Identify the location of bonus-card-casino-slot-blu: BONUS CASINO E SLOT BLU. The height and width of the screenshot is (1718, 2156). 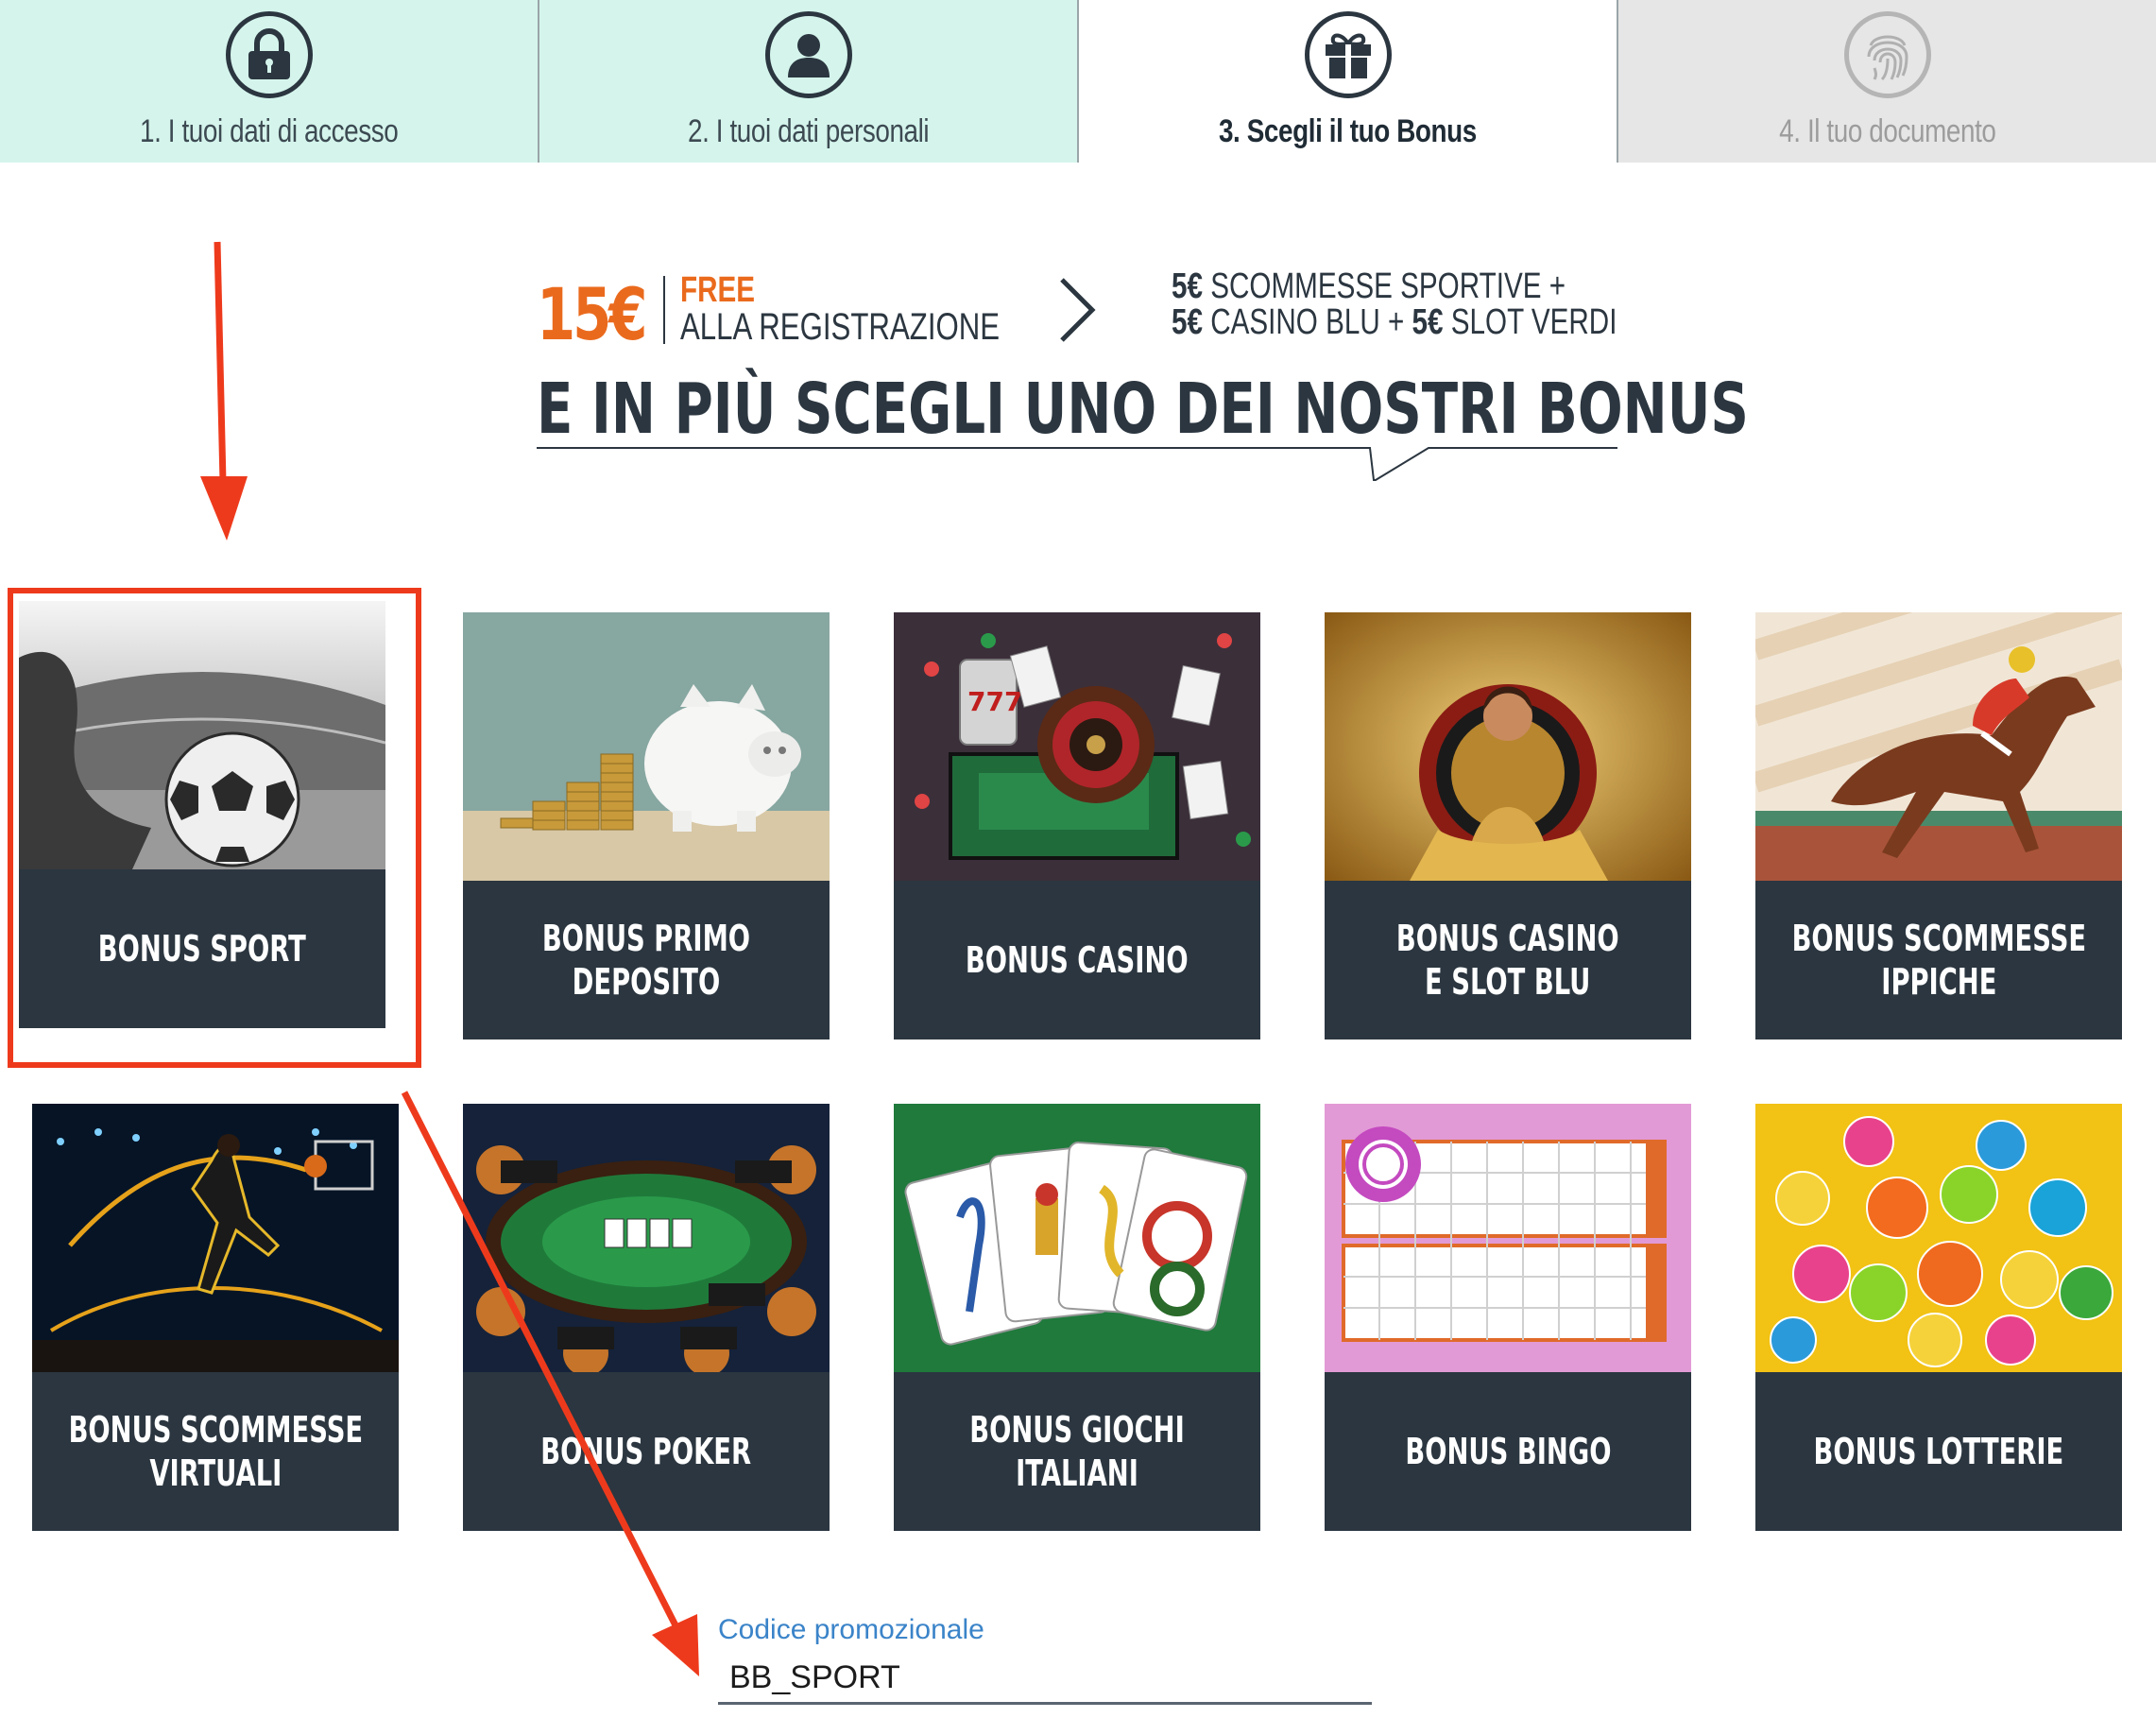
(1508, 825).